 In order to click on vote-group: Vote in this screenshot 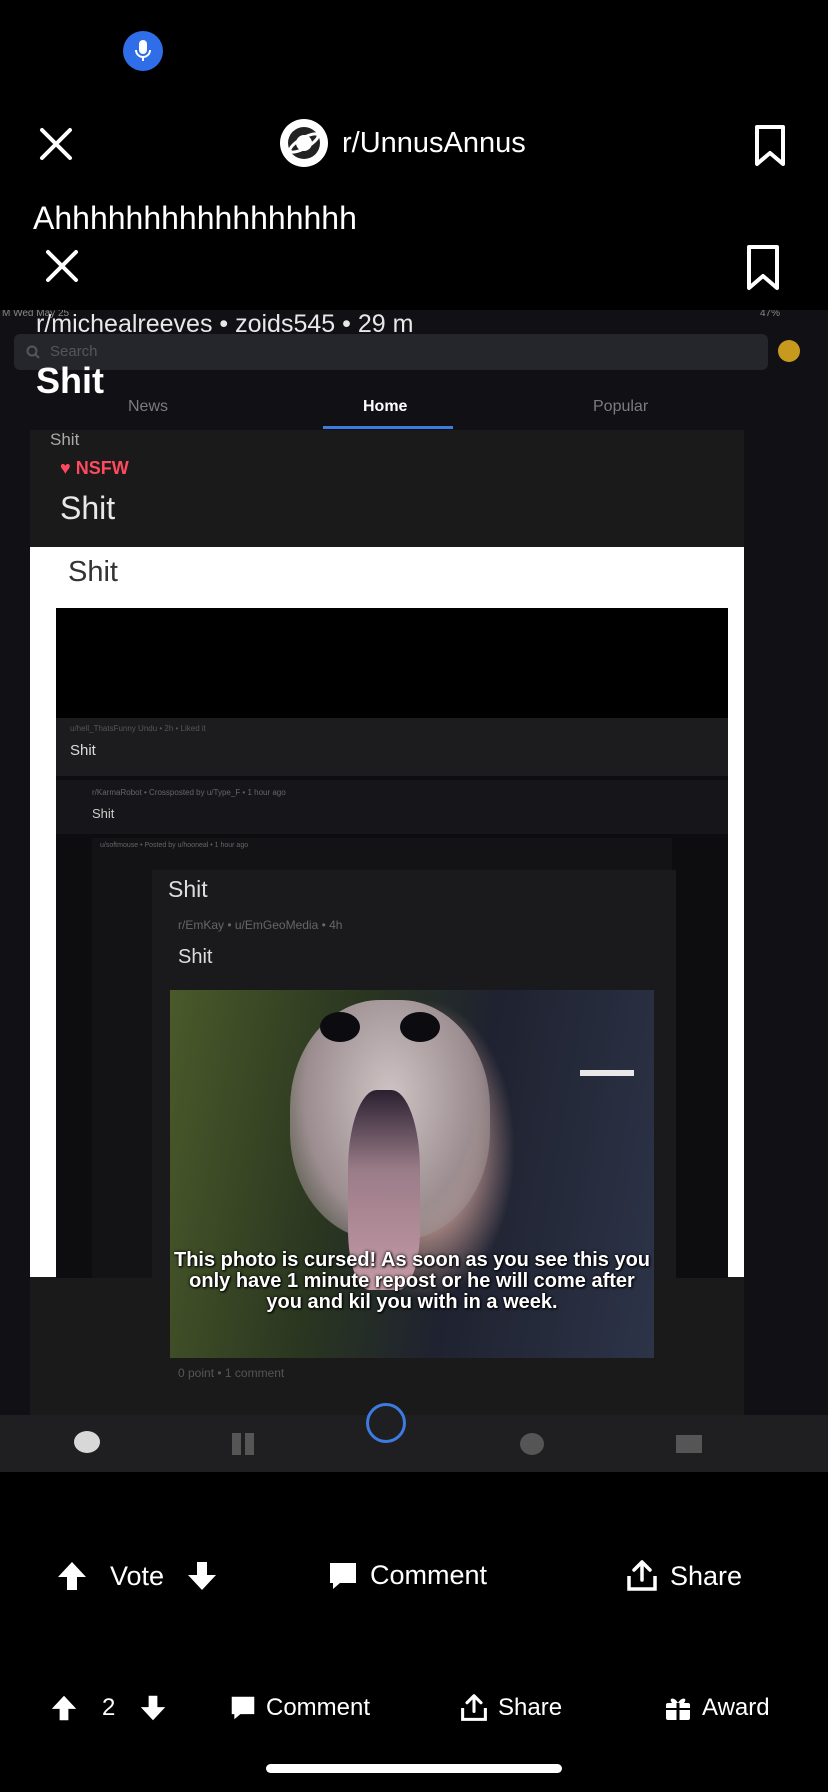, I will do `click(137, 1576)`.